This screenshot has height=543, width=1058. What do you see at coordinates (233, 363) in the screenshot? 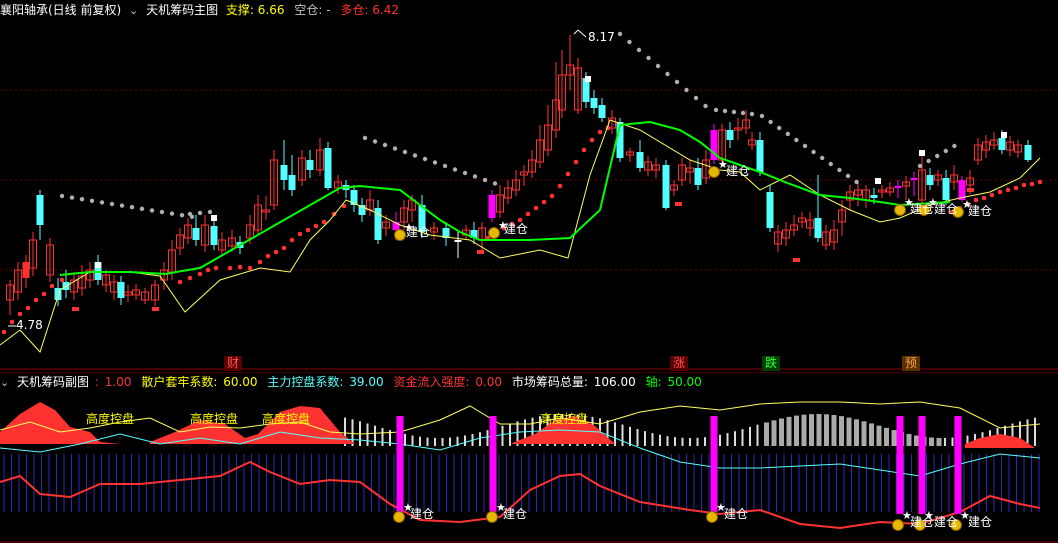
I see `badge-cai: 财` at bounding box center [233, 363].